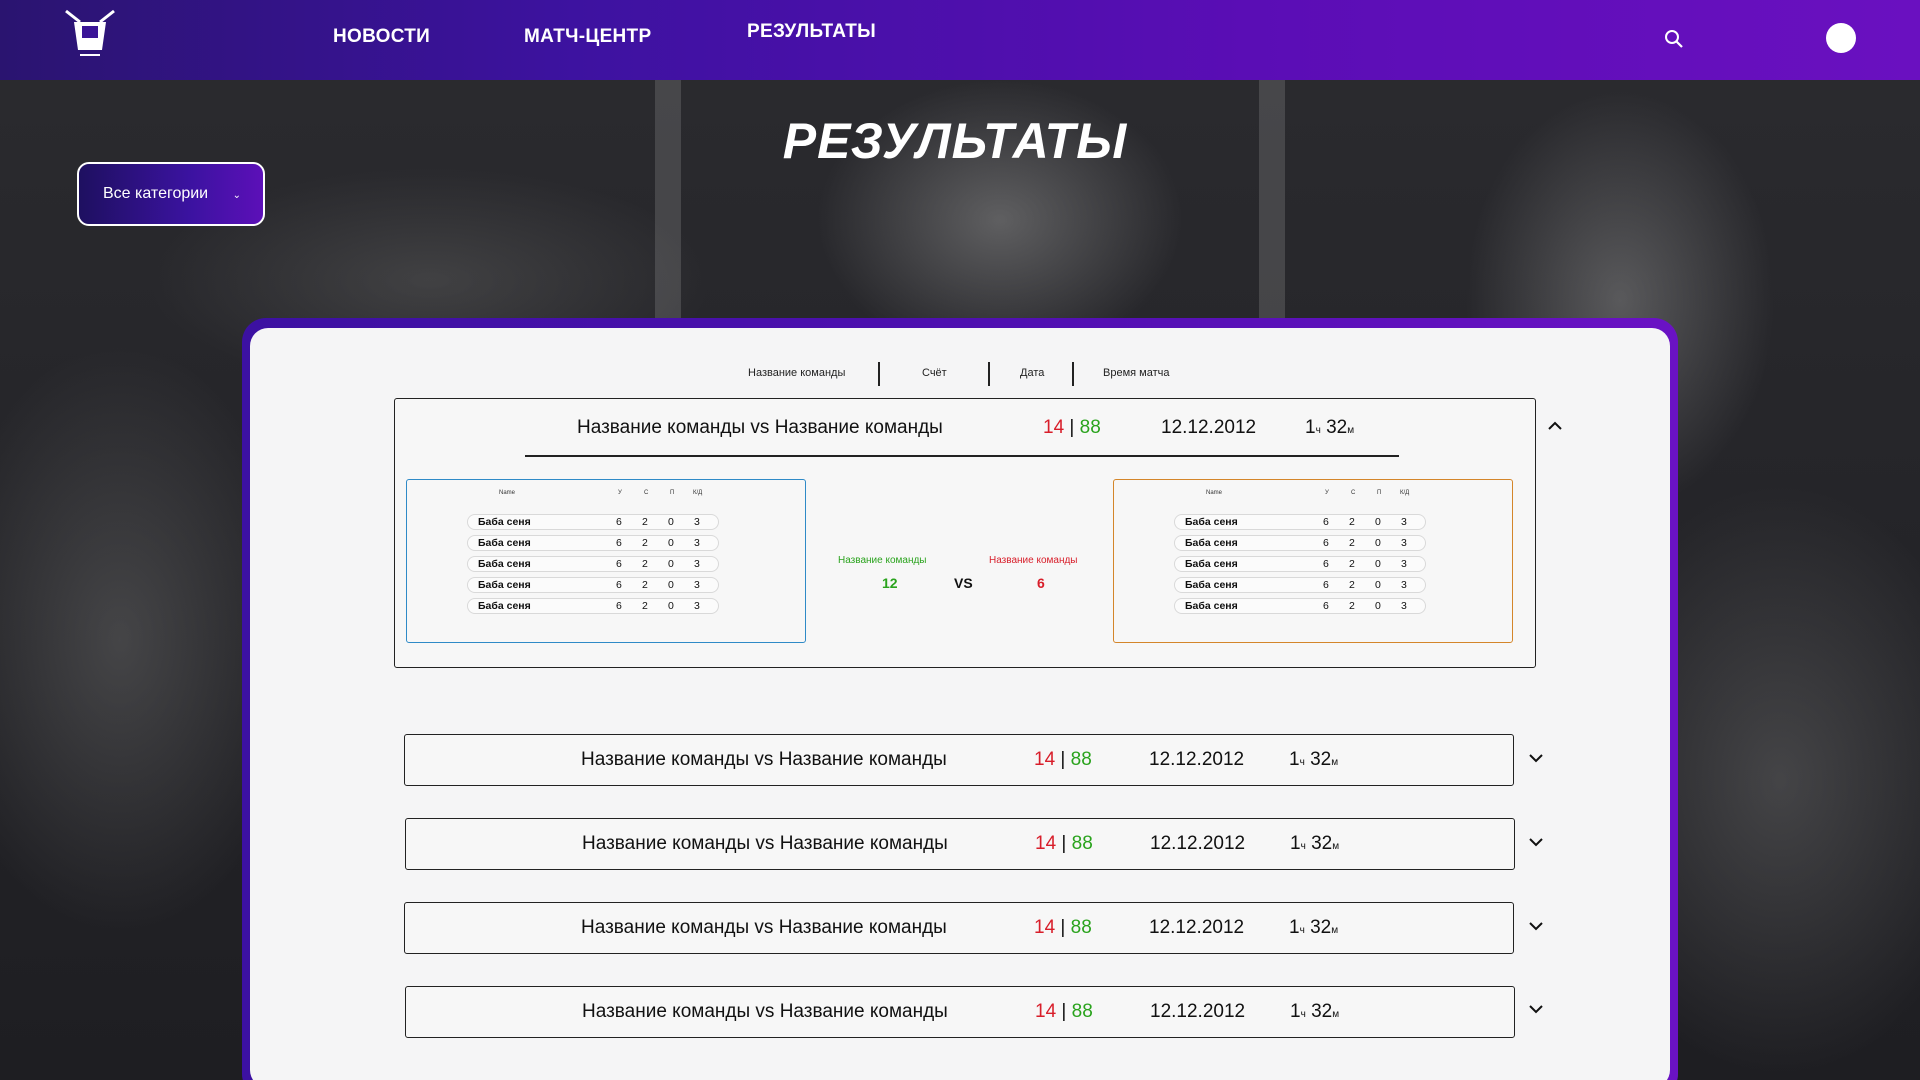 The height and width of the screenshot is (1080, 1920). I want to click on col-header-date: Дата, so click(1032, 373).